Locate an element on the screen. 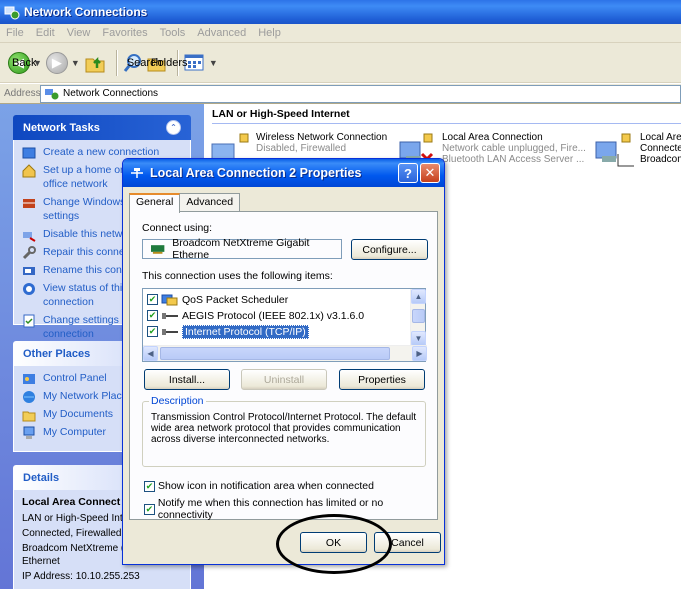 The height and width of the screenshot is (589, 681). menu-help: Help is located at coordinates (269, 33).